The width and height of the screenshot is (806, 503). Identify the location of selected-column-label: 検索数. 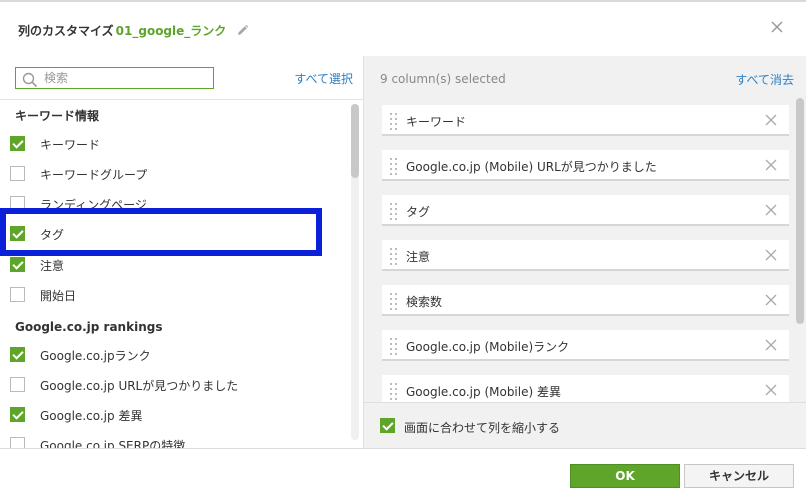
(424, 302).